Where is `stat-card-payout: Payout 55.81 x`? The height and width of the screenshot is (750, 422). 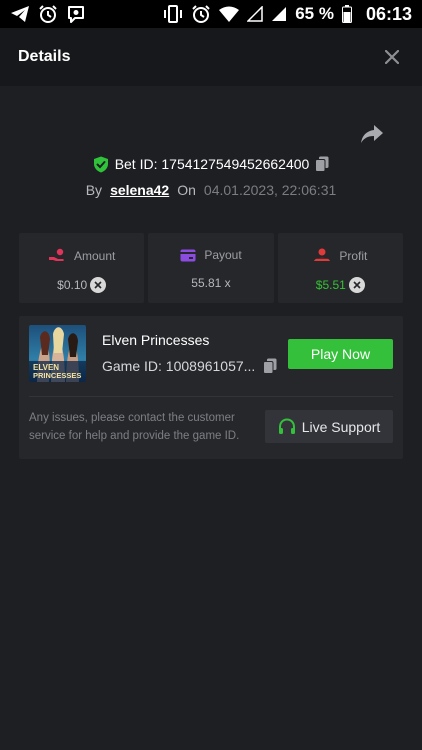
stat-card-payout: Payout 55.81 x is located at coordinates (211, 268).